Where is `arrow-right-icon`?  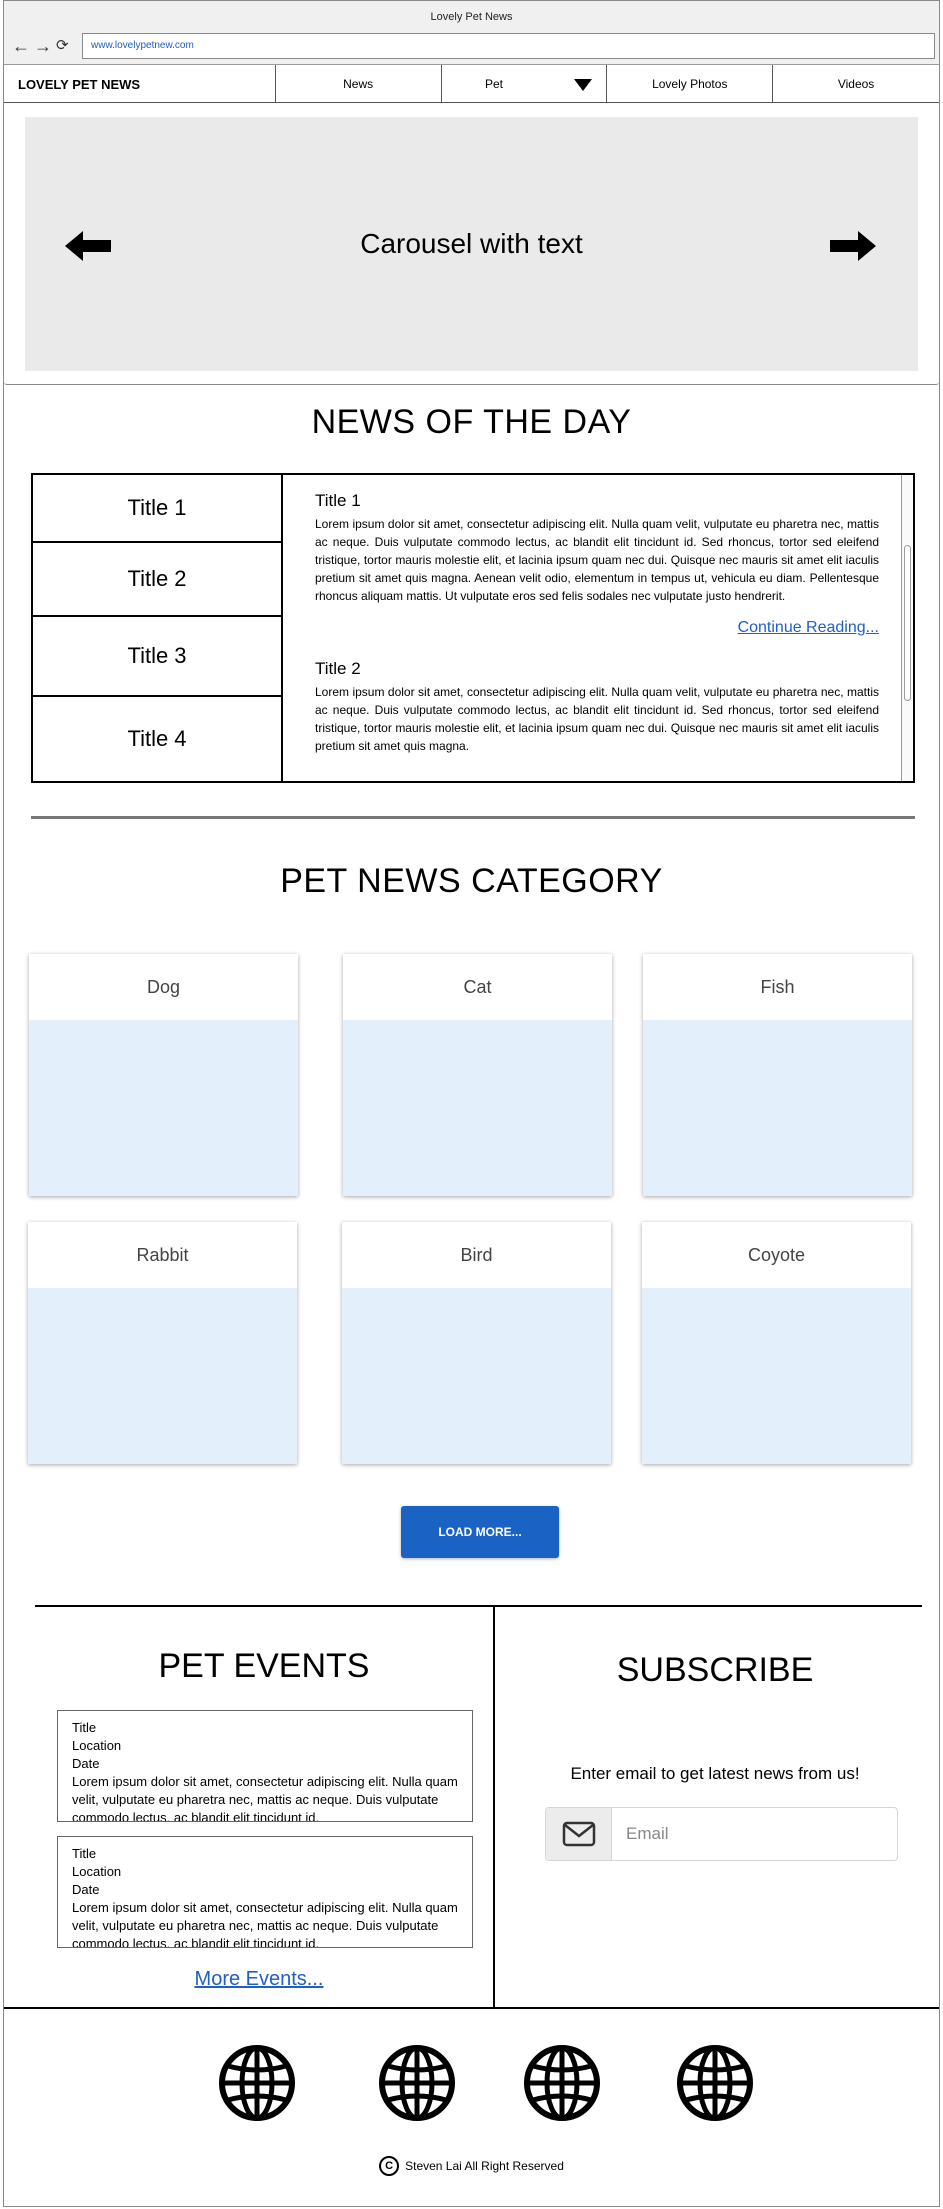
arrow-right-icon is located at coordinates (853, 246).